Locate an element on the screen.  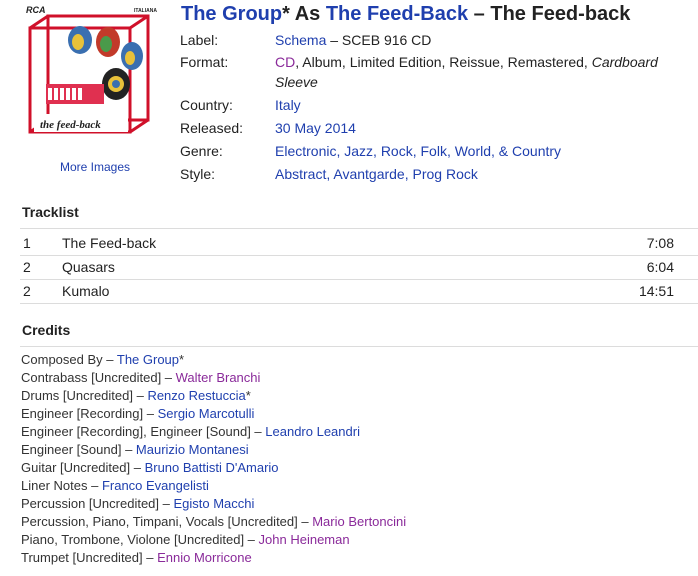
credit-role: Piano, Trombone, Violone [Uncredited] – is located at coordinates (140, 539).